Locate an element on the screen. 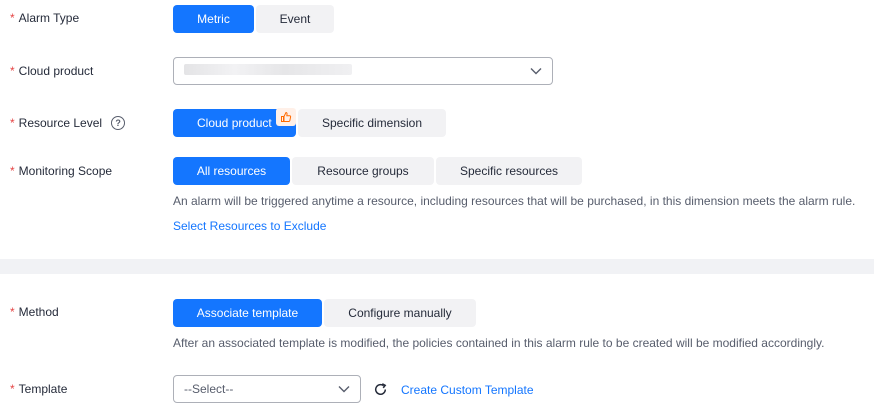 The image size is (874, 412). template-select: --Select-- is located at coordinates (267, 389).